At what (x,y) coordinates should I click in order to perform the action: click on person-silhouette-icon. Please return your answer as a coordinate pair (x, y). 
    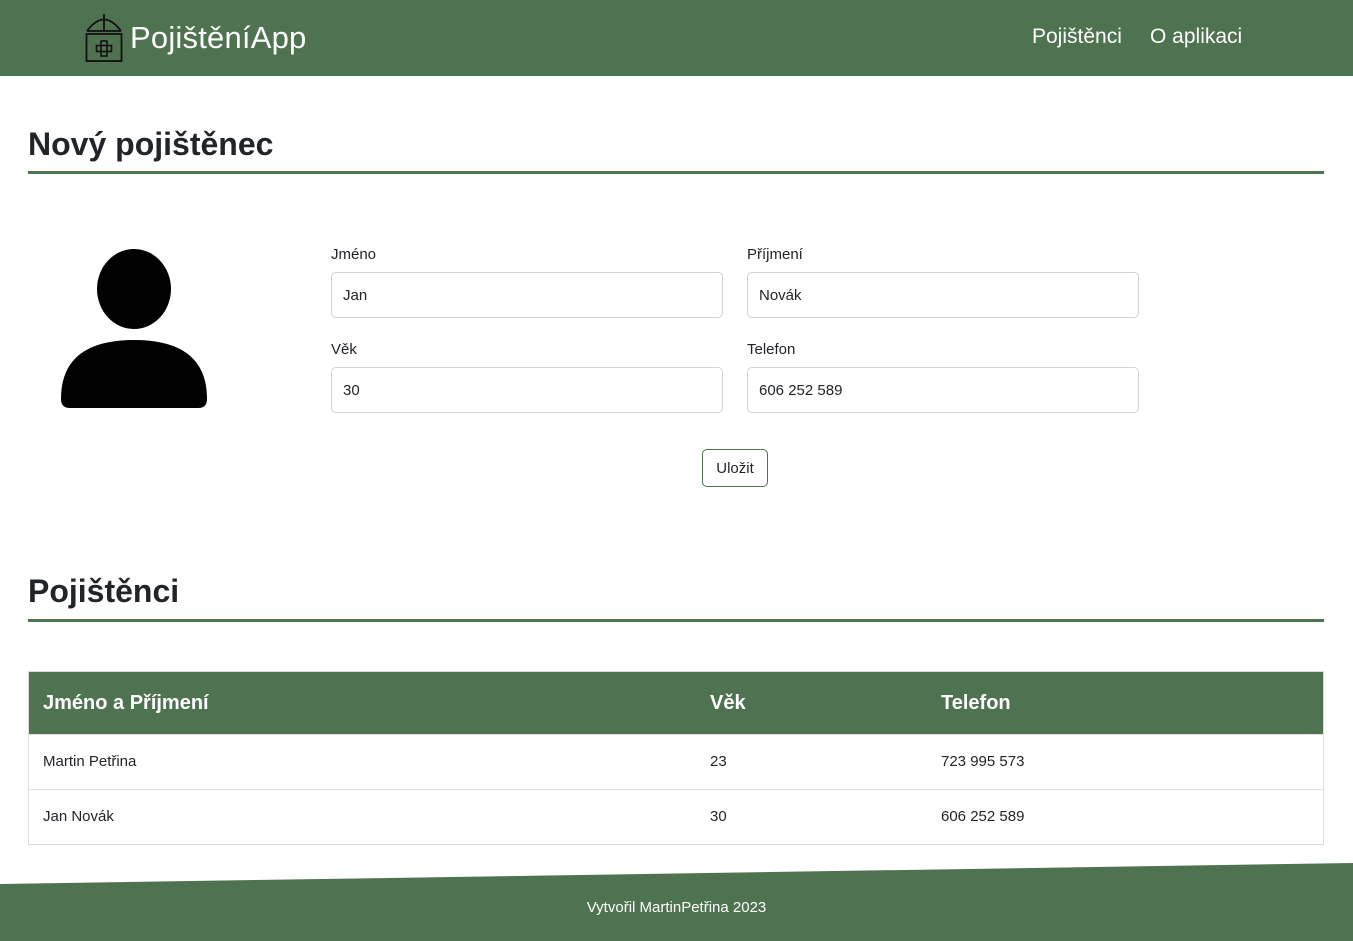
    Looking at the image, I should click on (134, 328).